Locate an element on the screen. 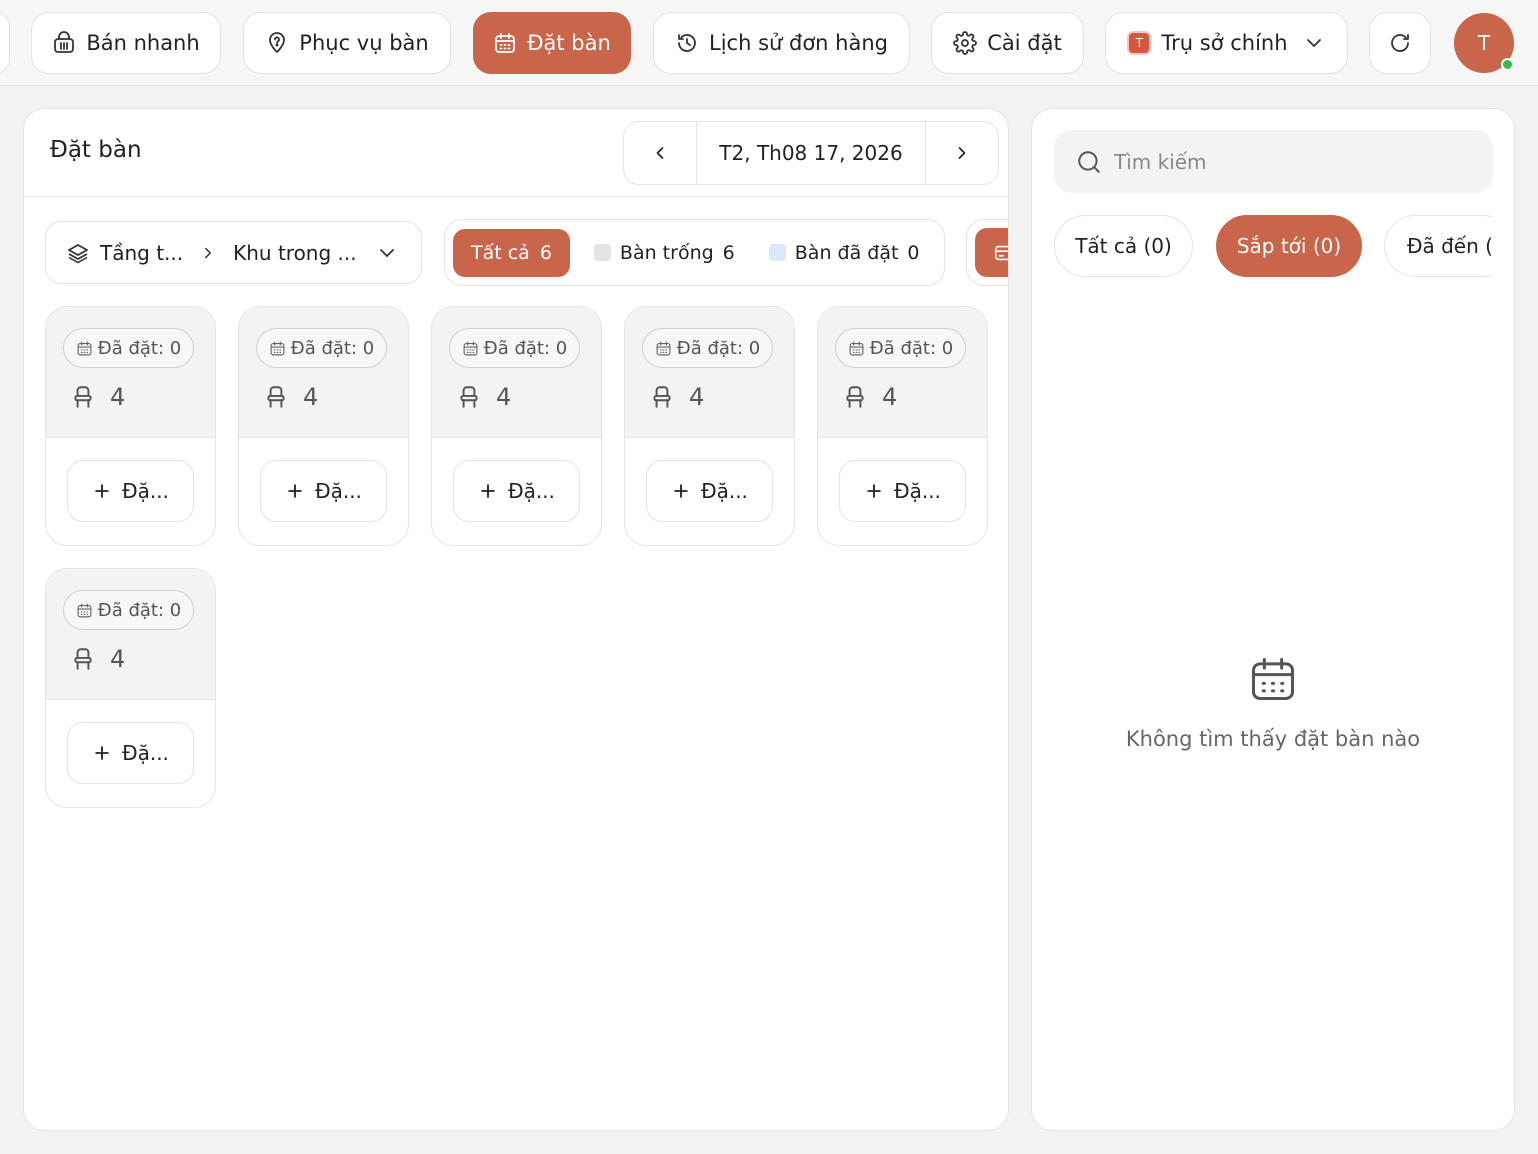 This screenshot has height=1154, width=1538. date-label: T2, Th08 17, 2026 is located at coordinates (811, 153).